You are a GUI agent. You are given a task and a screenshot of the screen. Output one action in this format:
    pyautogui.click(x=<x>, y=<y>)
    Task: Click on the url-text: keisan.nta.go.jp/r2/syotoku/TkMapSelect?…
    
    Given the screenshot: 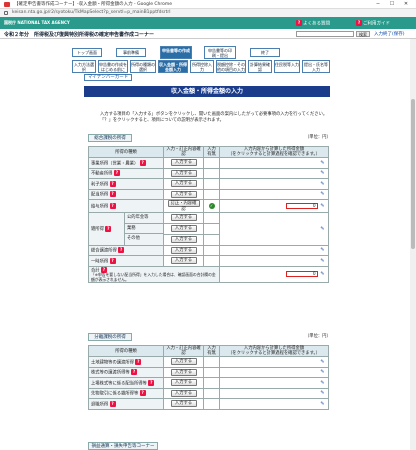 What is the action you would take?
    pyautogui.click(x=91, y=12)
    